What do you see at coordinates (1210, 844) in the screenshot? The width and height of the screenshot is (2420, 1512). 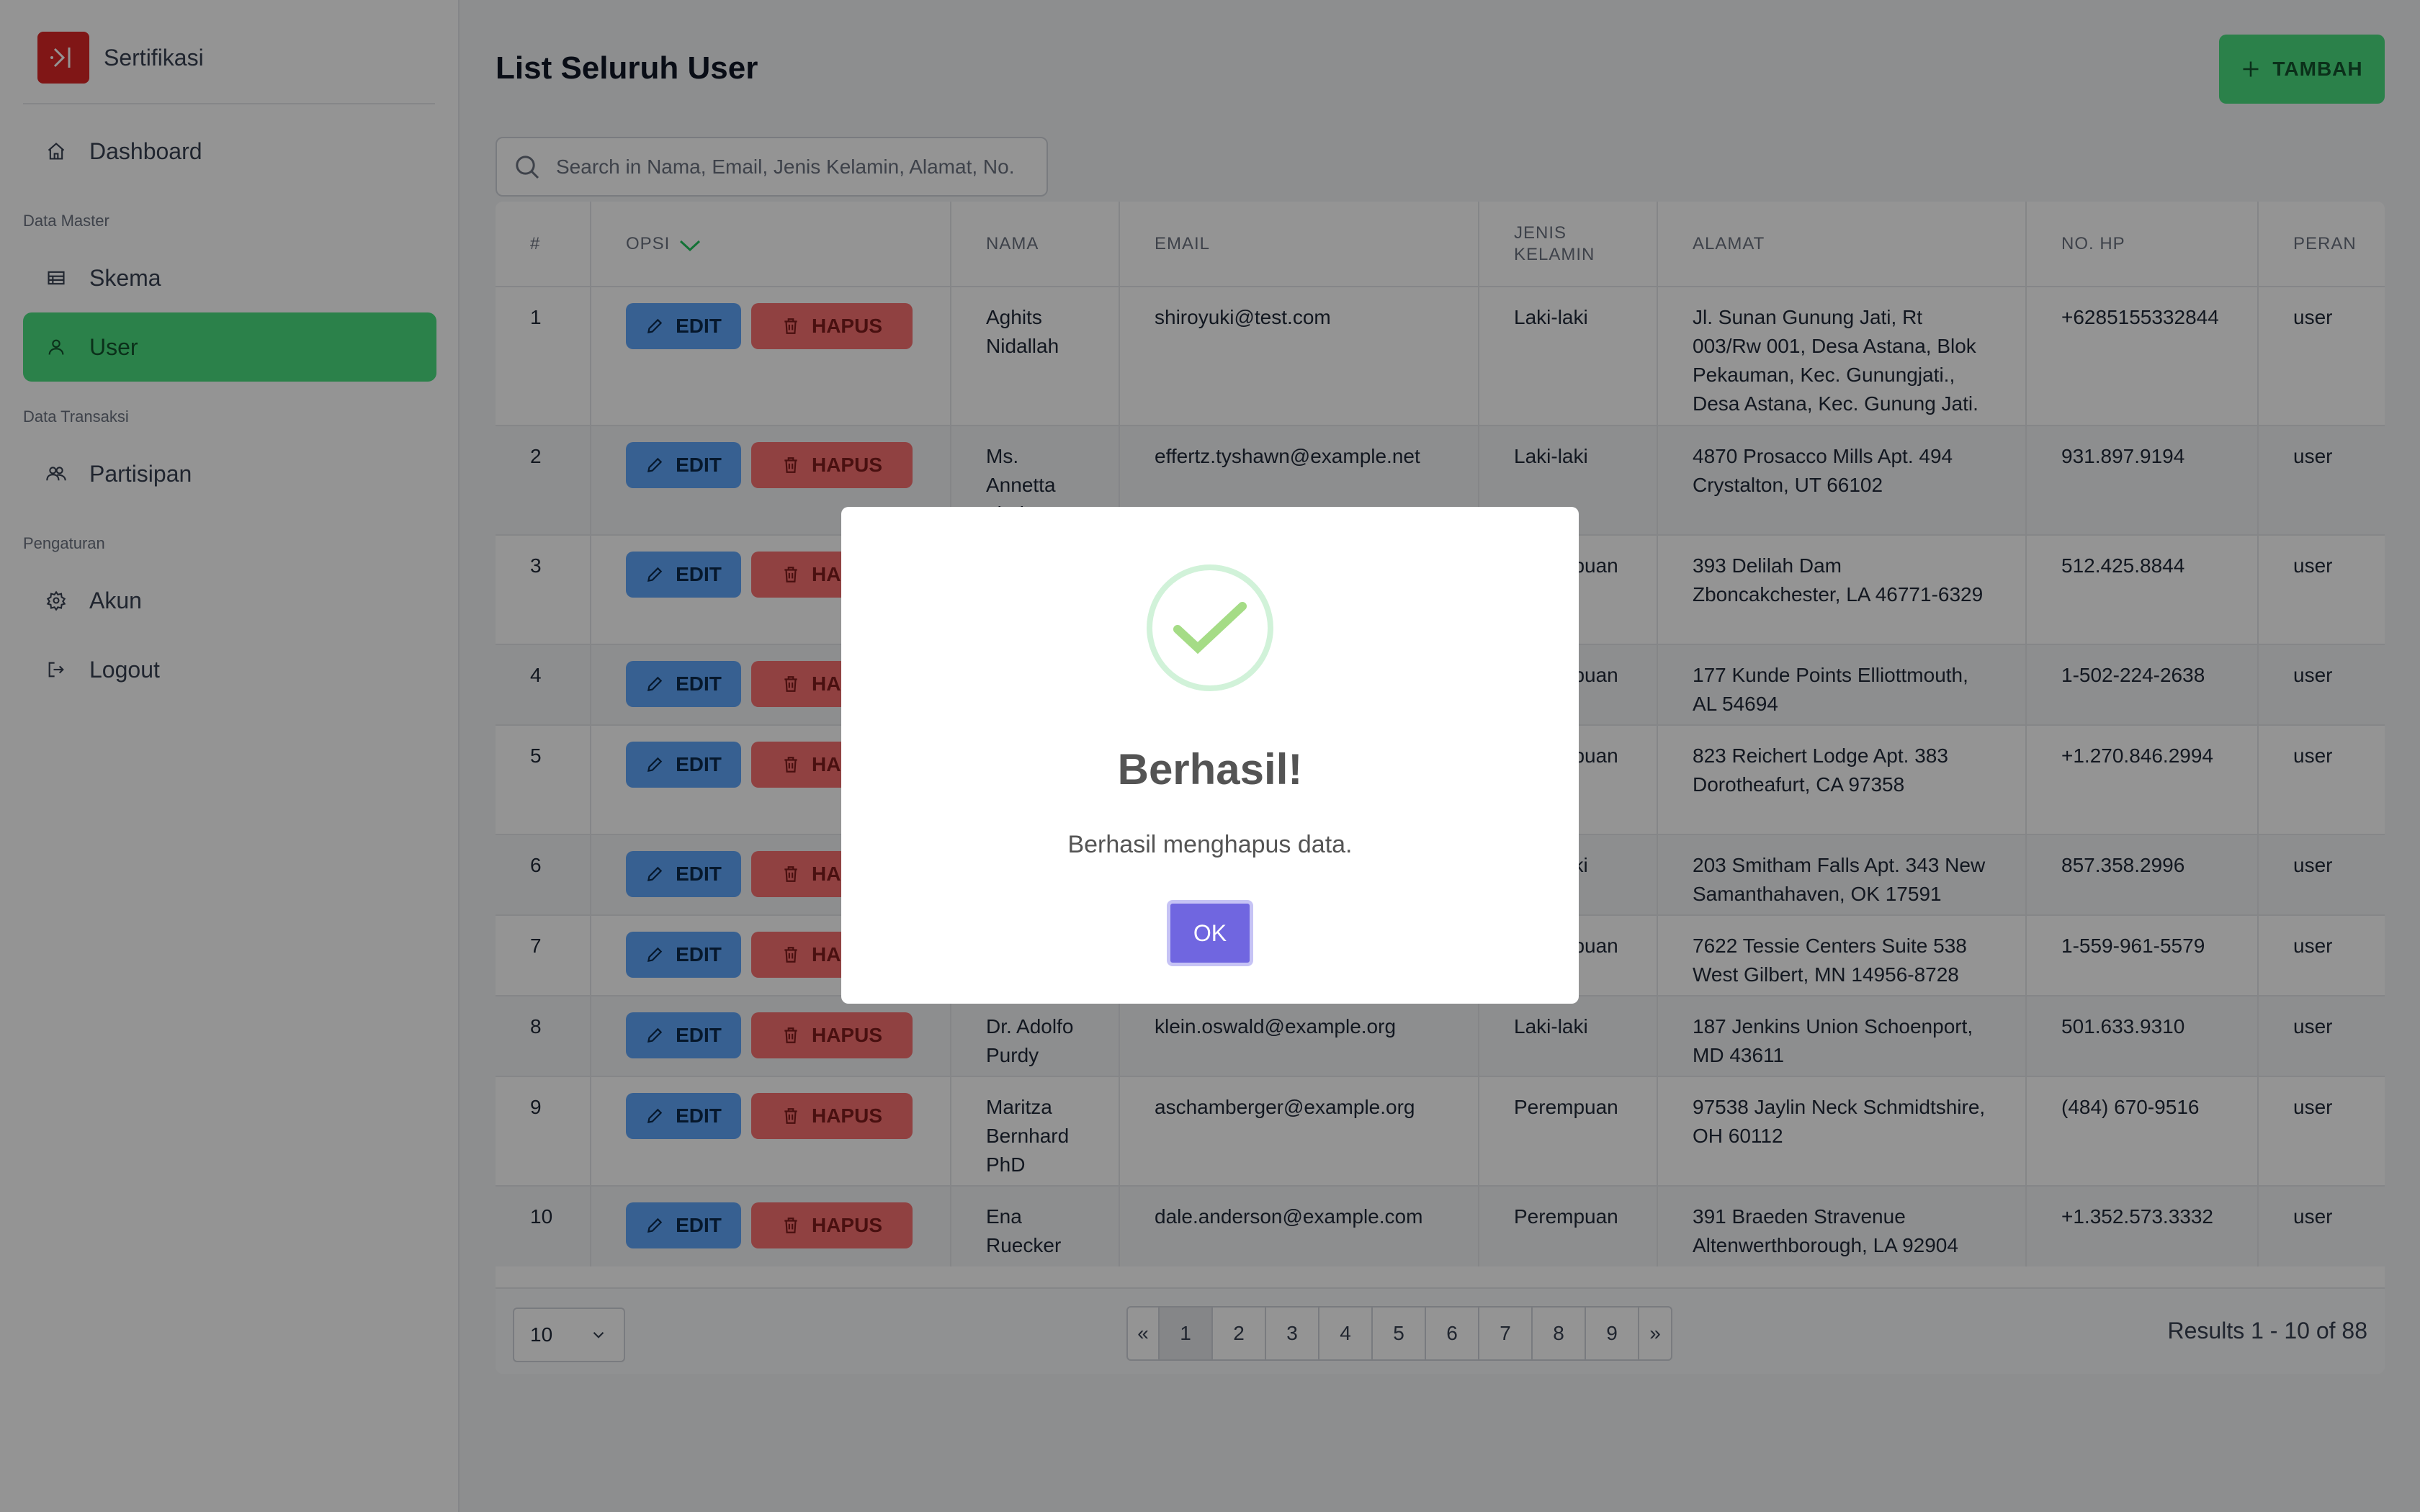 I see `dialog-message: Berhasil menghapus data.` at bounding box center [1210, 844].